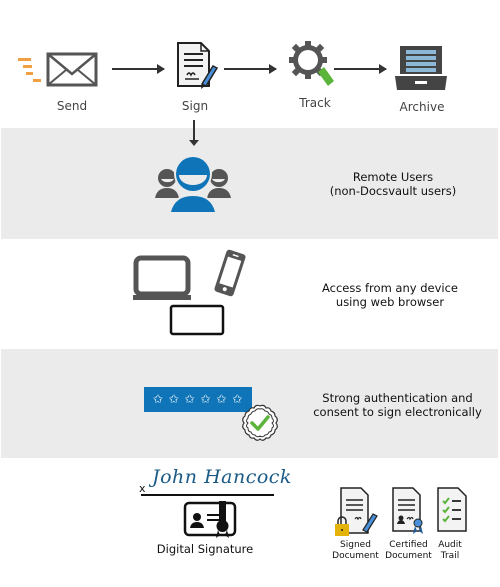 Image resolution: width=500 pixels, height=587 pixels. What do you see at coordinates (72, 106) in the screenshot?
I see `step-label-send: Send` at bounding box center [72, 106].